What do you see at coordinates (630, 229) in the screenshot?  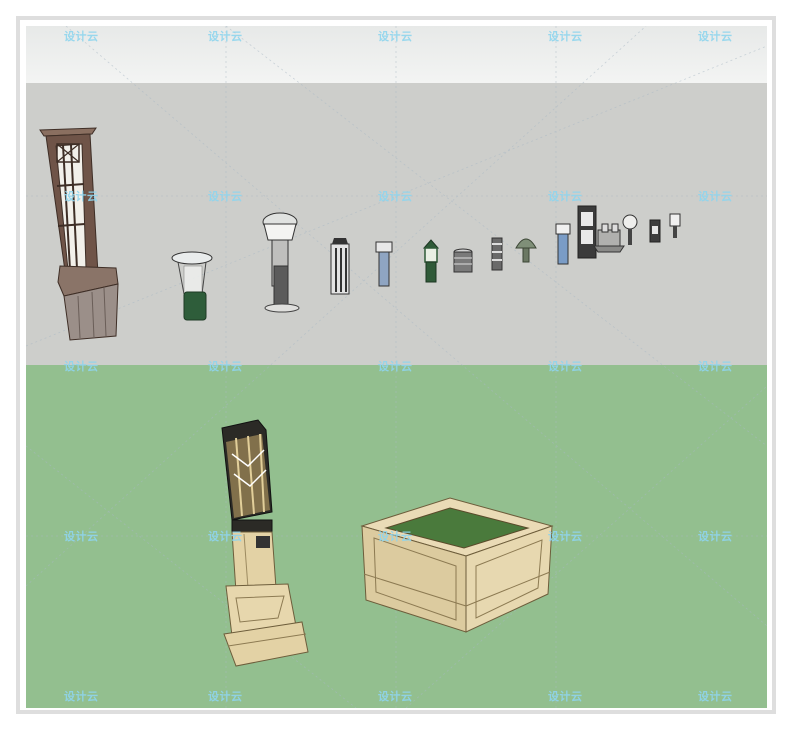 I see `globe-post-lamp` at bounding box center [630, 229].